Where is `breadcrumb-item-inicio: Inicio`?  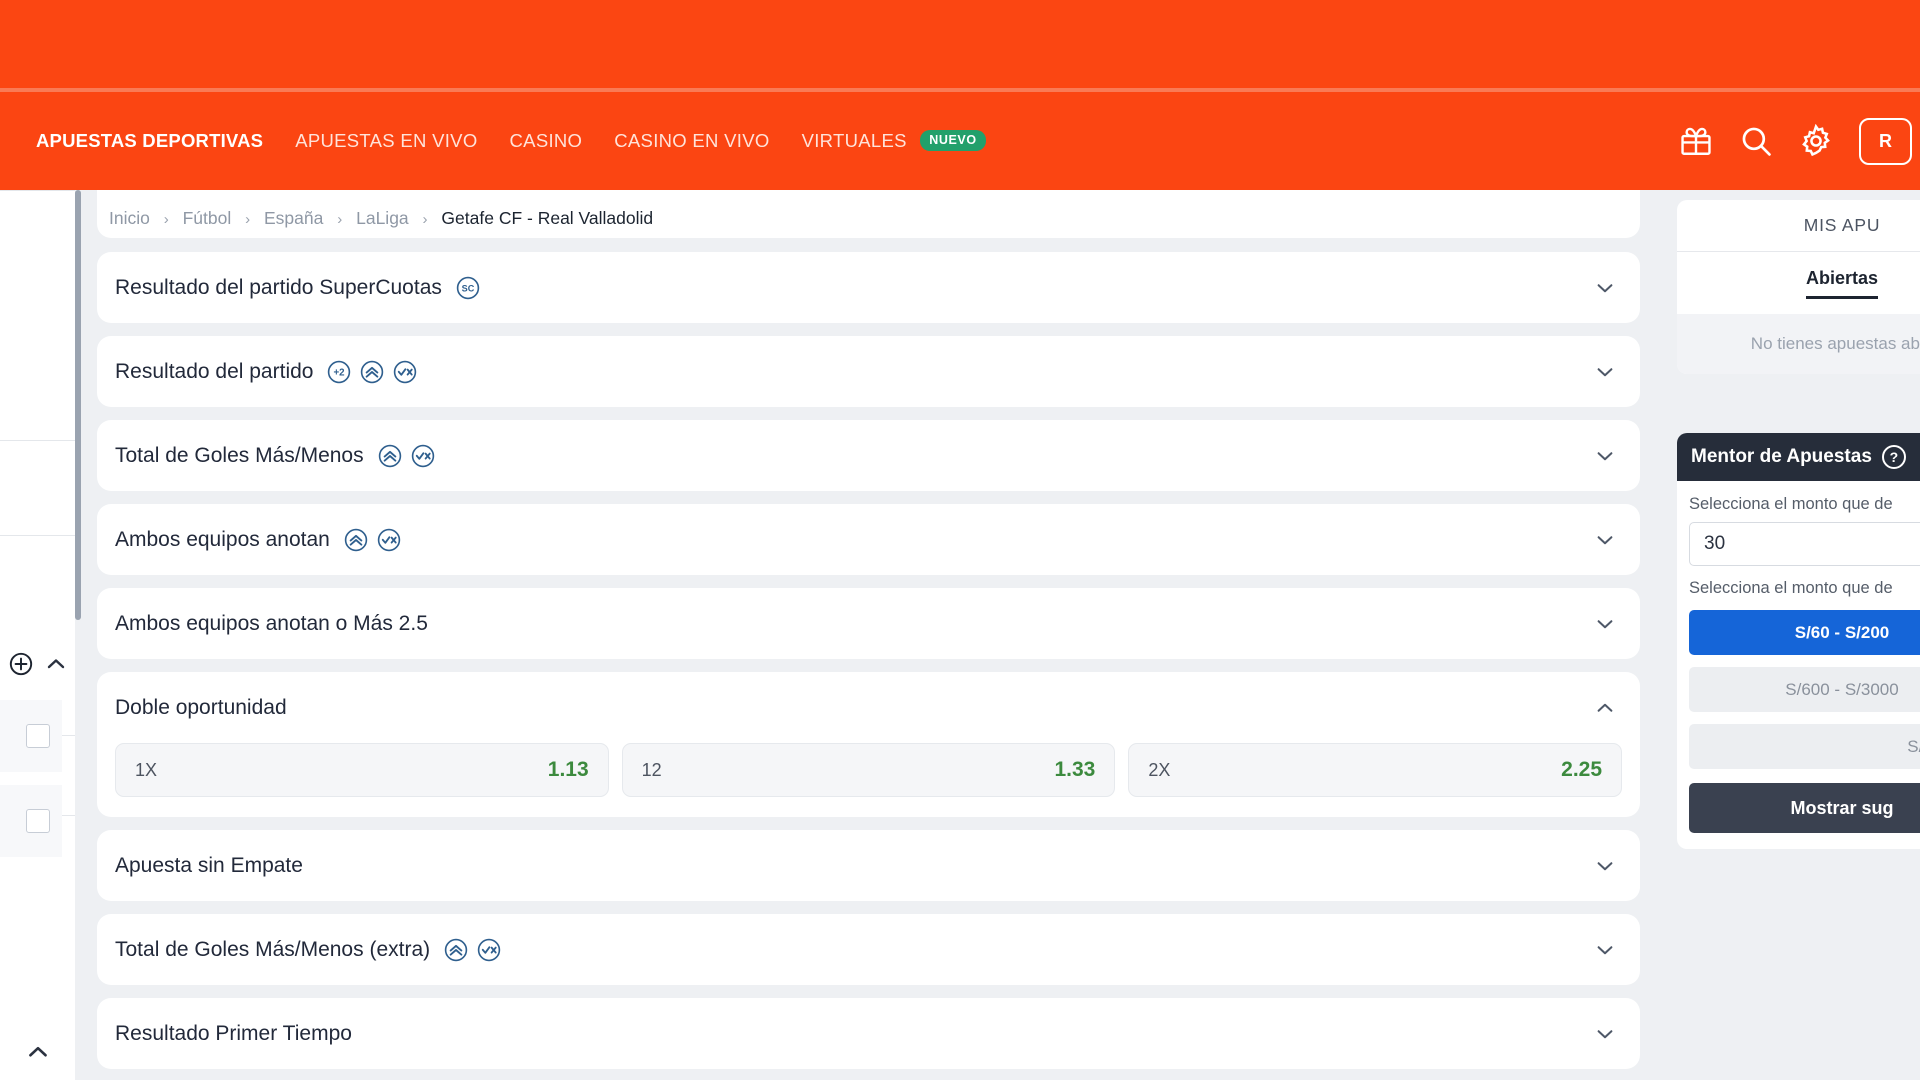
breadcrumb-item-inicio: Inicio is located at coordinates (129, 218).